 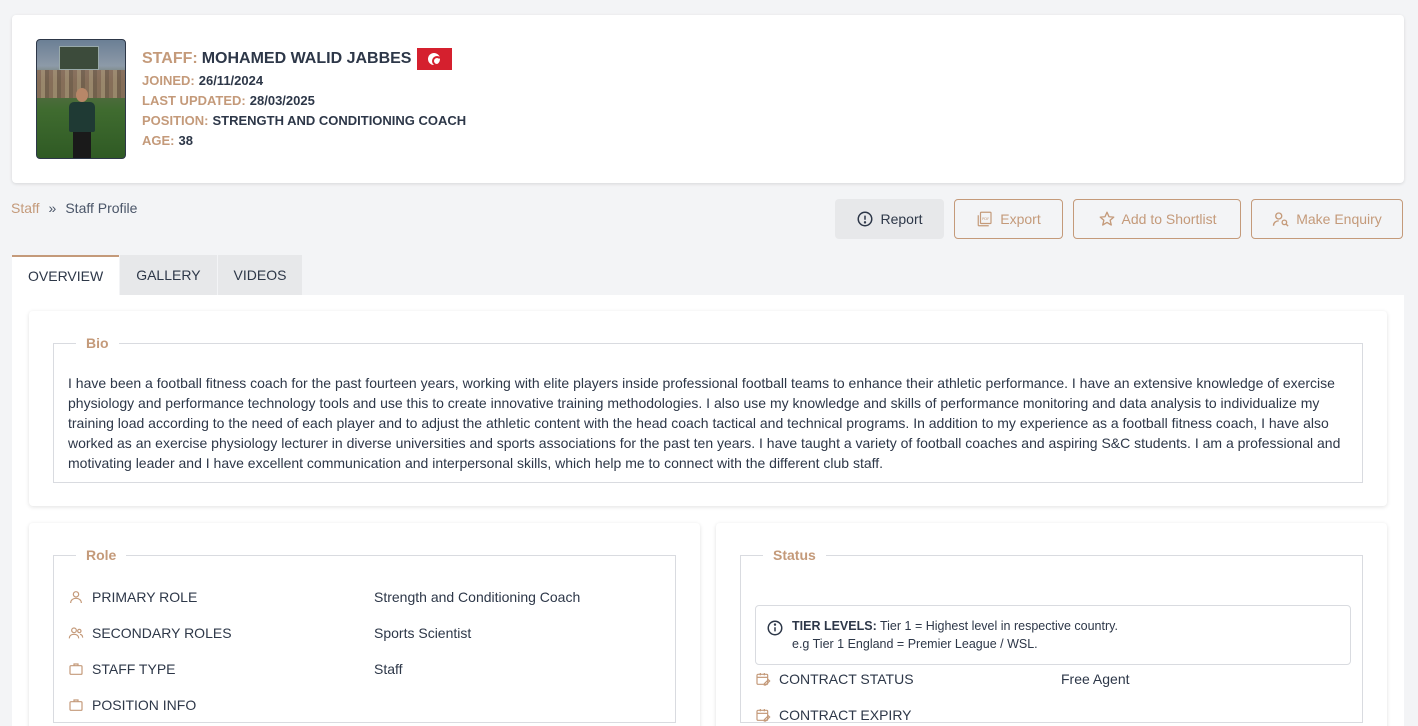 I want to click on primary-role-value: Strength and Conditioning Coach, so click(x=477, y=597).